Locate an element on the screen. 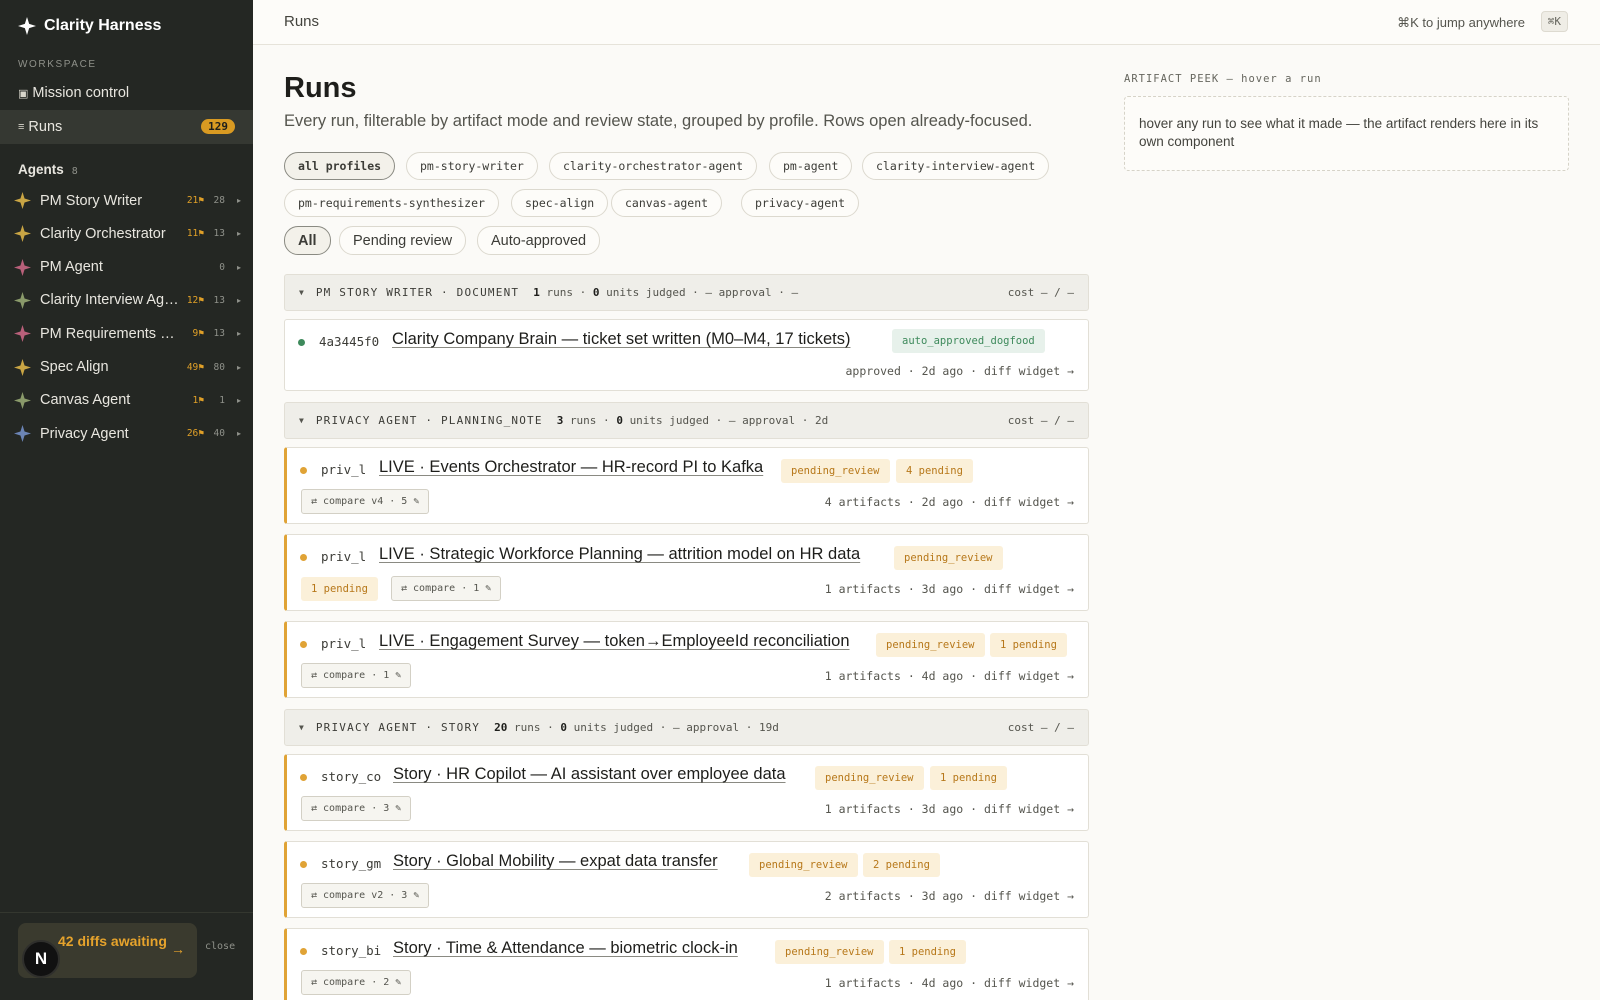 This screenshot has width=1600, height=1000. filter-all-profiles: all profiles is located at coordinates (340, 166).